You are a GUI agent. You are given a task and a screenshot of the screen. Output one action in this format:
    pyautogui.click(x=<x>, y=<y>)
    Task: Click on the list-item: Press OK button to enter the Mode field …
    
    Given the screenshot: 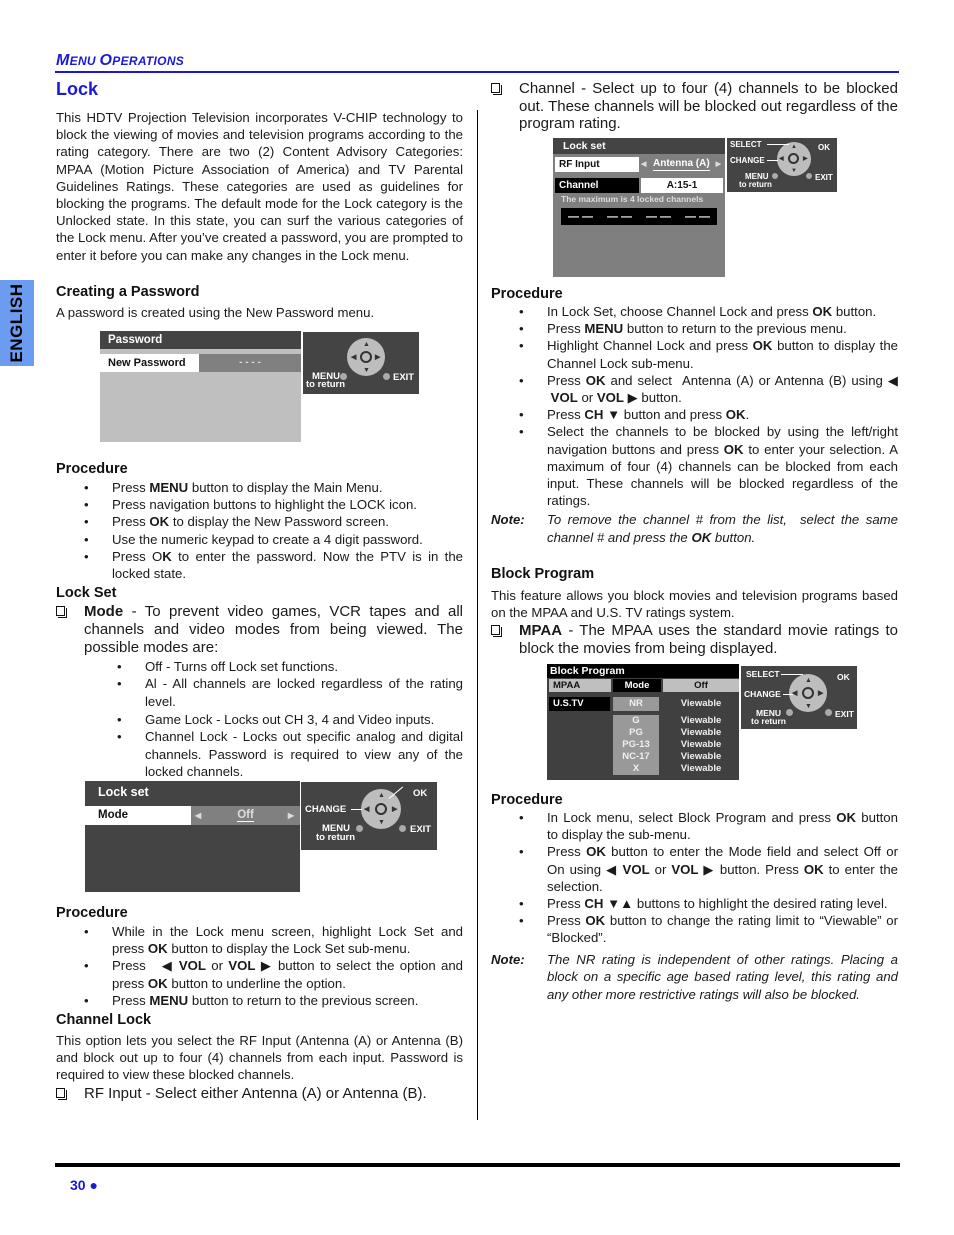 What is the action you would take?
    pyautogui.click(x=694, y=869)
    